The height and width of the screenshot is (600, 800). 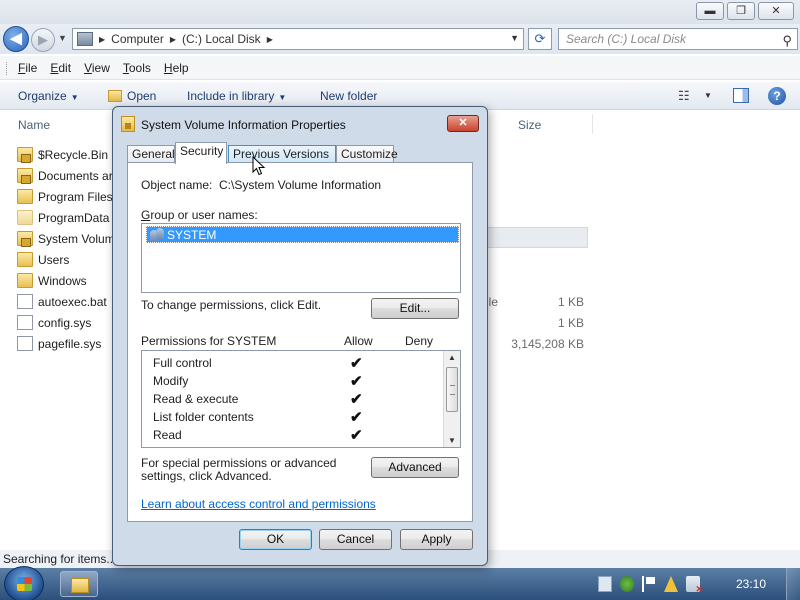 What do you see at coordinates (741, 11) in the screenshot?
I see `maximize-button: ❐` at bounding box center [741, 11].